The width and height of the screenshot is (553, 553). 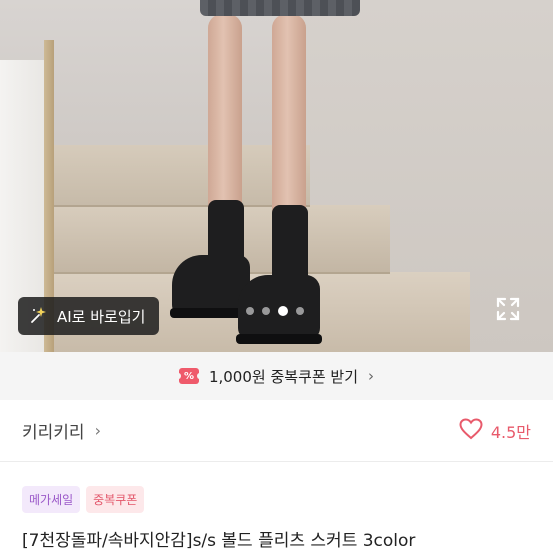 I want to click on coupon-banner: % 1,000원 중복쿠폰 받기 ›, so click(x=276, y=376).